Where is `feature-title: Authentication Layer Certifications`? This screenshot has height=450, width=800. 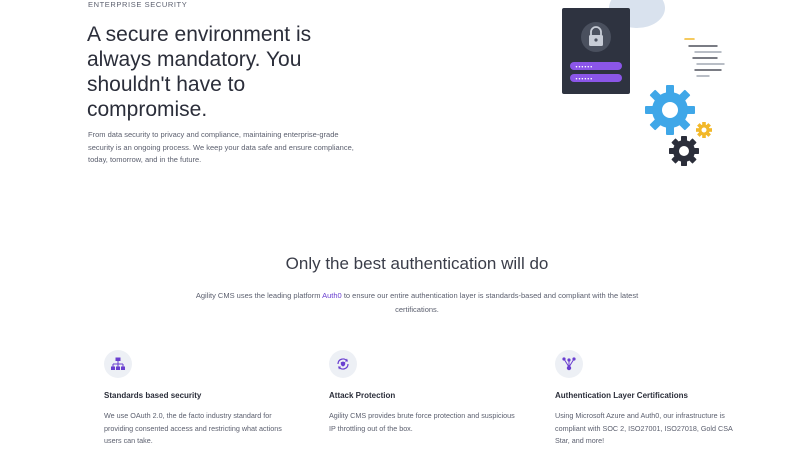
feature-title: Authentication Layer Certifications is located at coordinates (621, 395).